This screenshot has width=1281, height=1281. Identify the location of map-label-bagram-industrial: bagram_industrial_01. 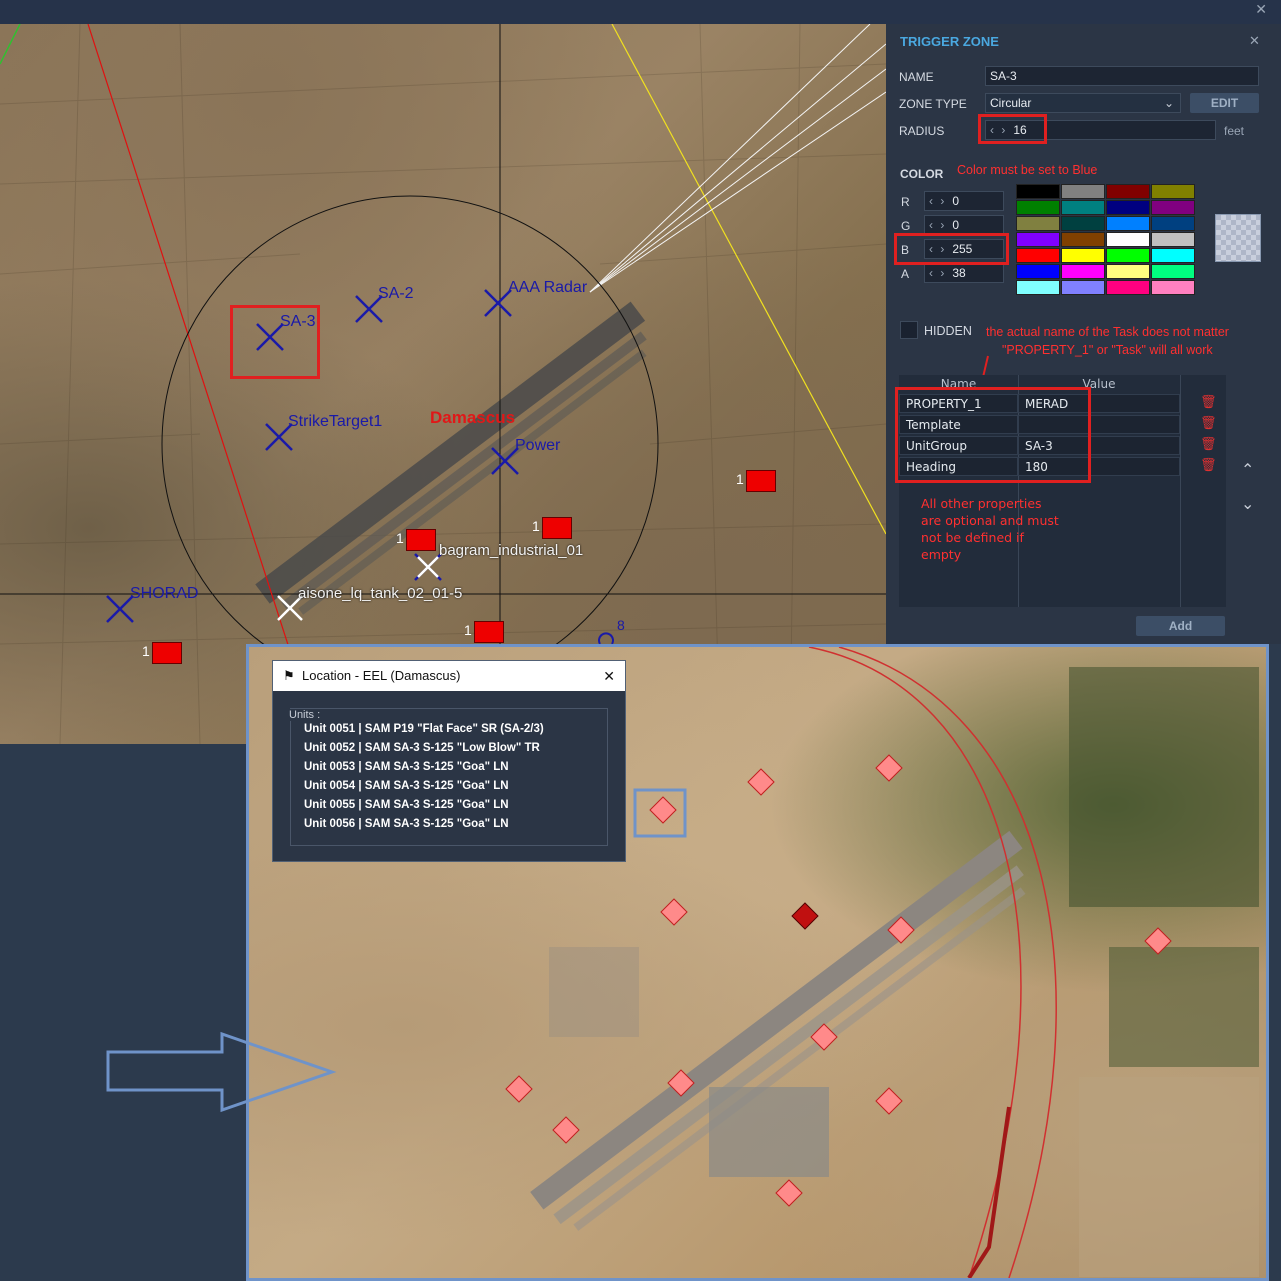
(511, 550).